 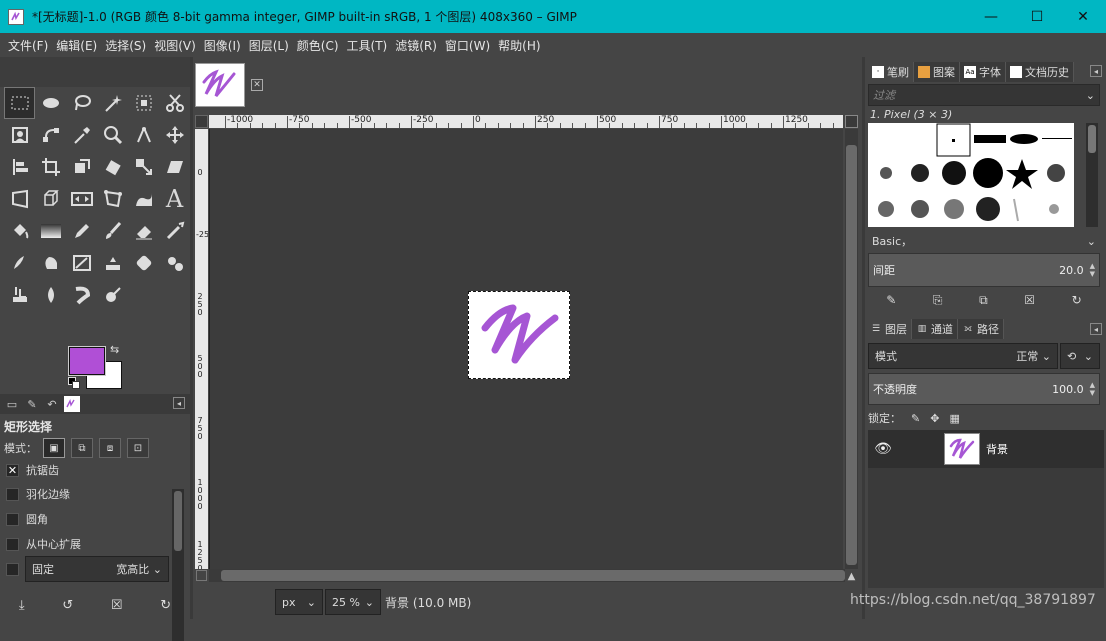 I want to click on ruler-corner, so click(x=201, y=121).